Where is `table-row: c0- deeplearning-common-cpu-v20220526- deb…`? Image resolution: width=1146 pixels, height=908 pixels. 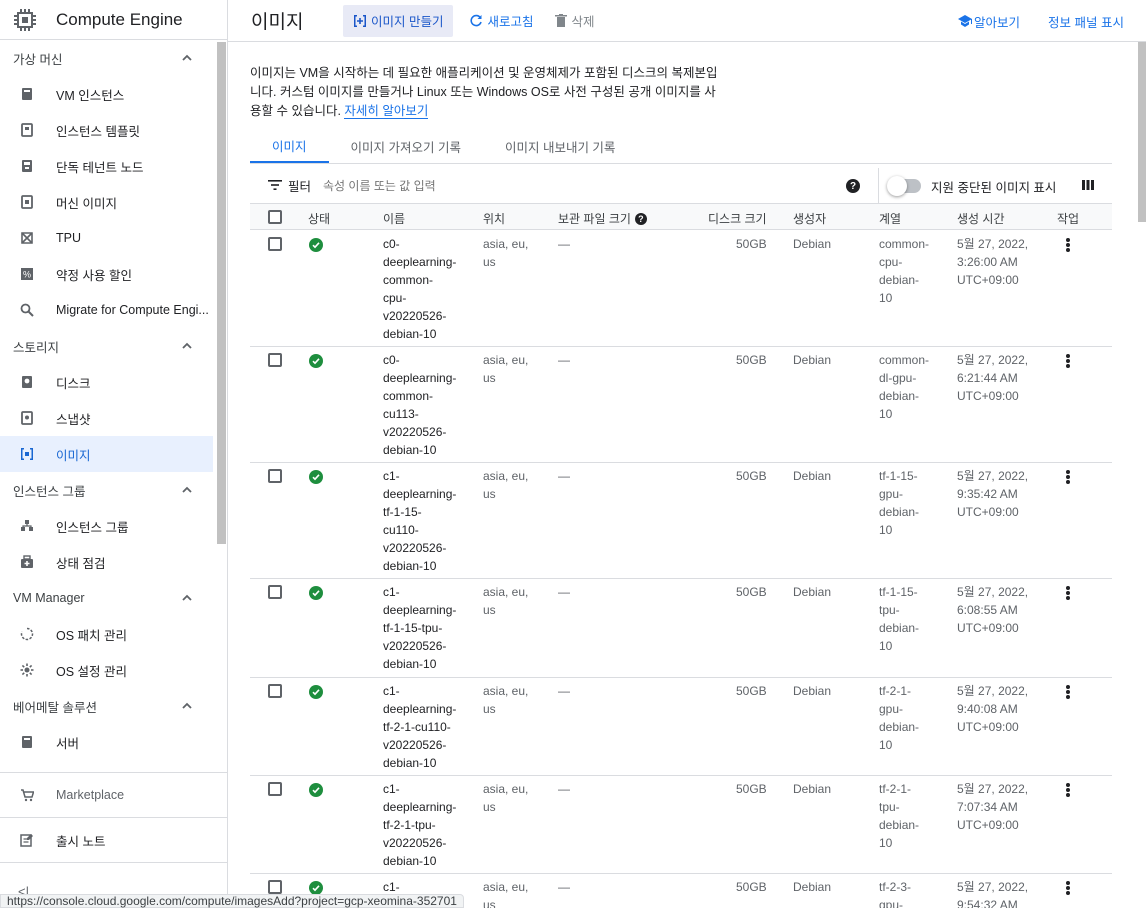 table-row: c0- deeplearning-common-cpu-v20220526- deb… is located at coordinates (681, 289).